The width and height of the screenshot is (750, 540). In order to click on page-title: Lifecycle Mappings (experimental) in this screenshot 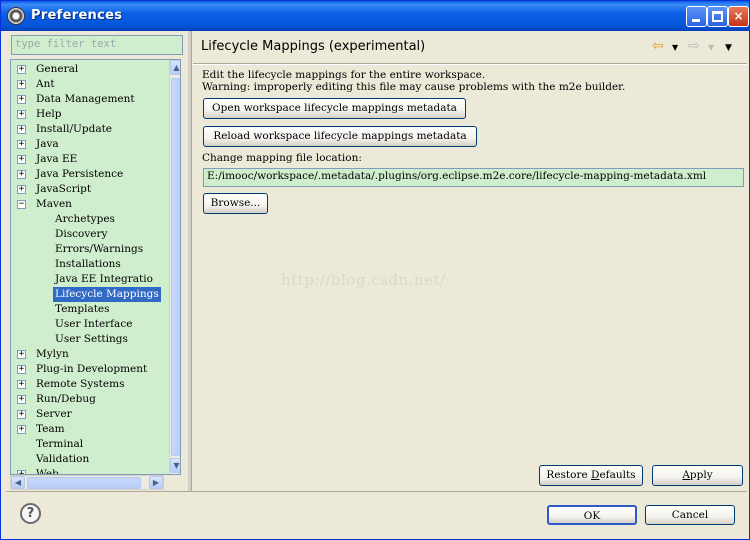, I will do `click(313, 46)`.